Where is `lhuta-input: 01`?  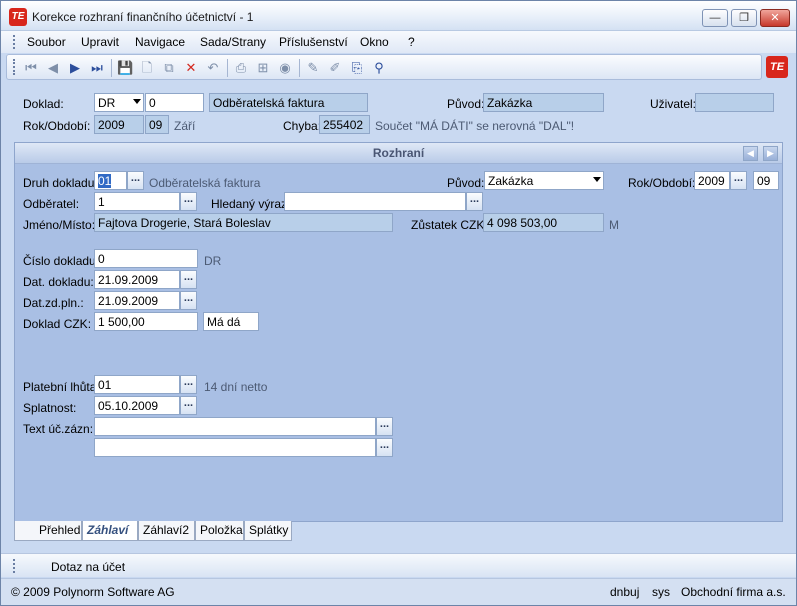
lhuta-input: 01 is located at coordinates (137, 384).